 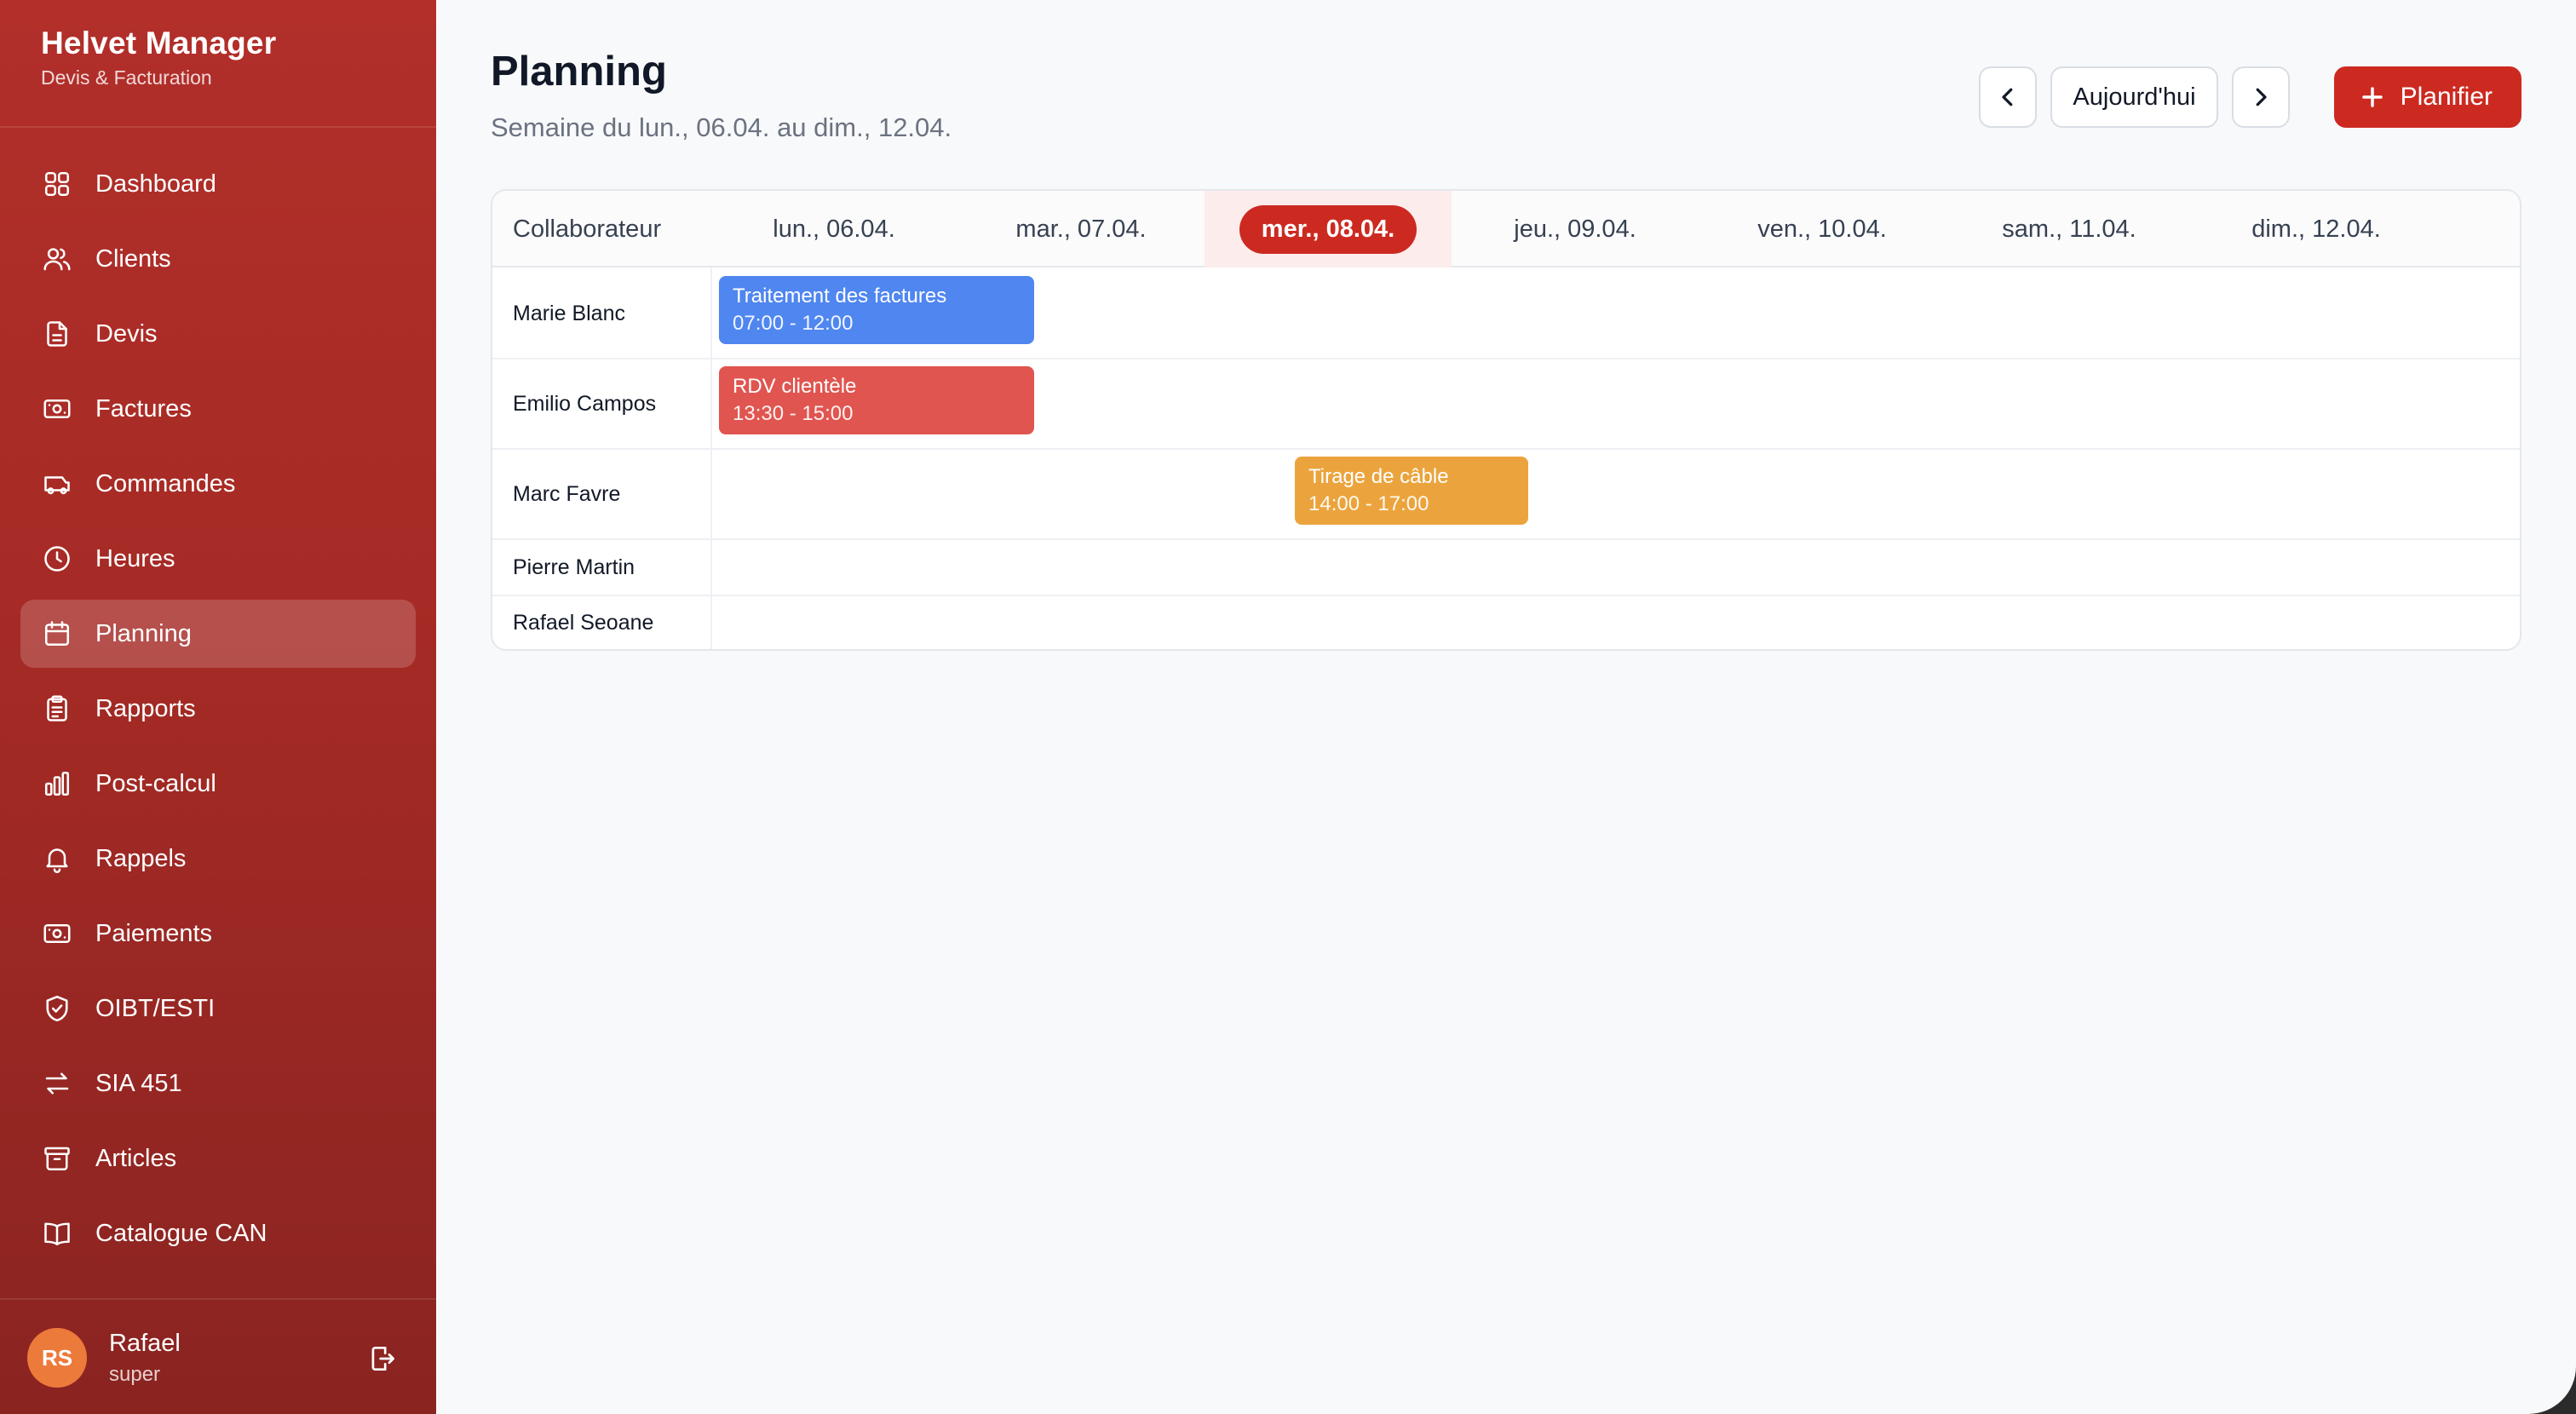 What do you see at coordinates (156, 783) in the screenshot?
I see `sidebar-item-label: Post-calcul` at bounding box center [156, 783].